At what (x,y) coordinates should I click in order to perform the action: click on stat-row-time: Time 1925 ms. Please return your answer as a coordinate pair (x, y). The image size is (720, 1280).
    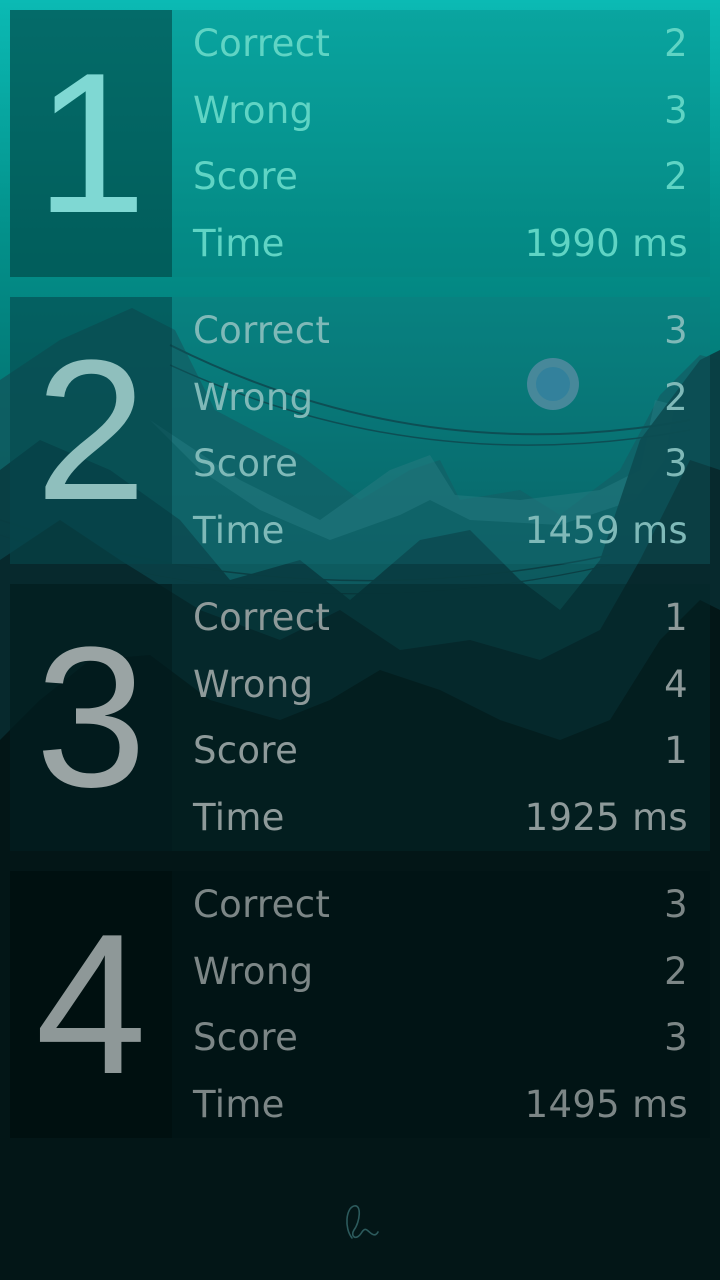
    Looking at the image, I should click on (440, 817).